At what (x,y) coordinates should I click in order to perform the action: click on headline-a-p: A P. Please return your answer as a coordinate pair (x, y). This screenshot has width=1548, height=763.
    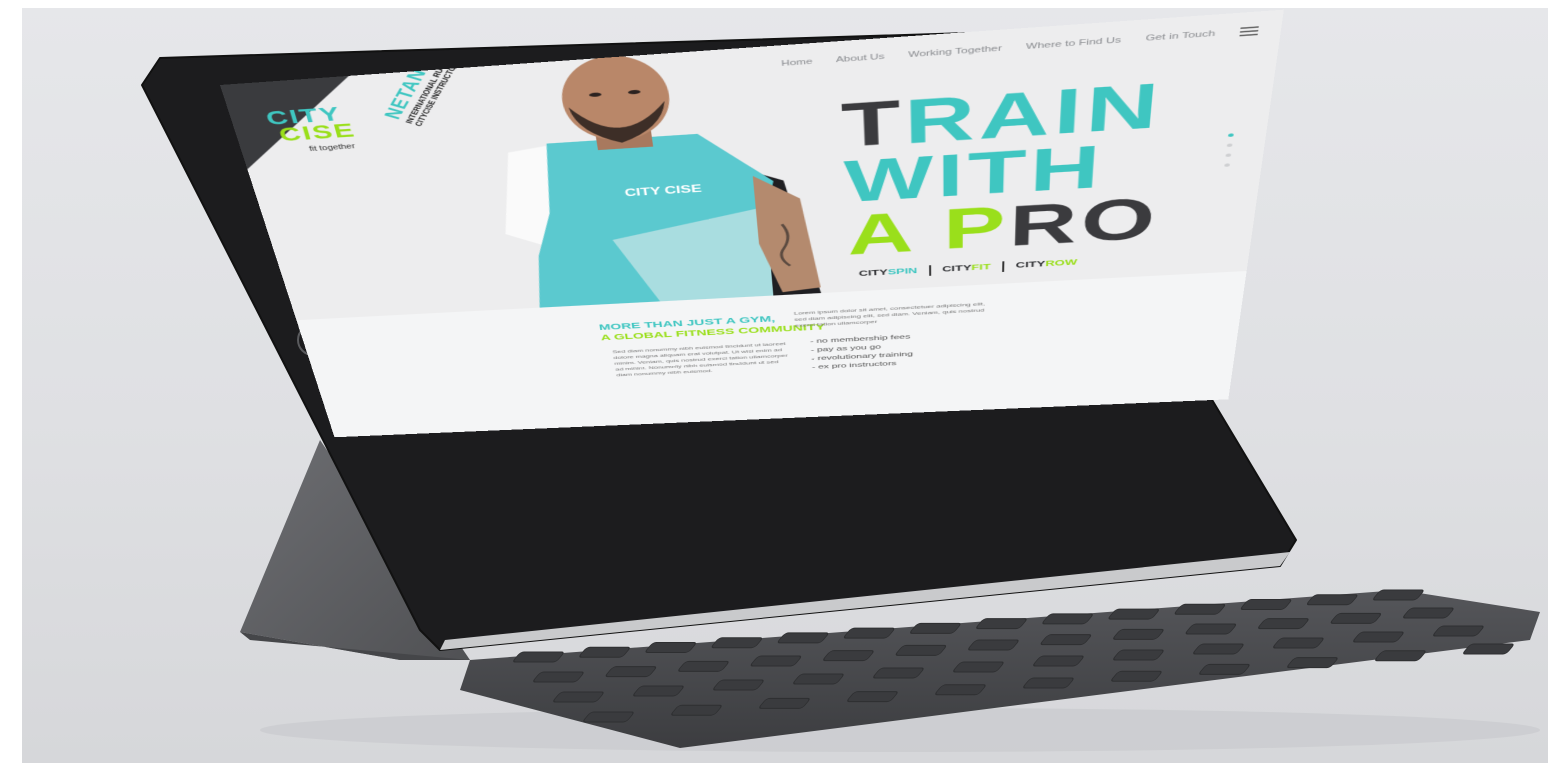
    Looking at the image, I should click on (928, 230).